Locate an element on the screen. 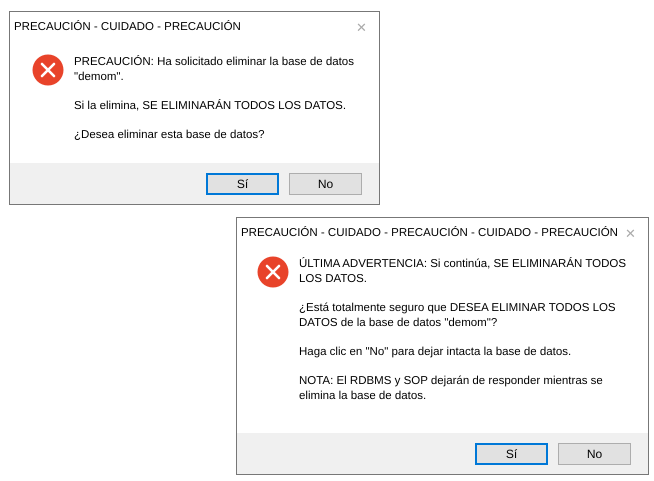 This screenshot has width=654, height=481. message-text: PRECAUCIÓN: Ha solicitado eliminar la base de datos "demom". is located at coordinates (214, 70).